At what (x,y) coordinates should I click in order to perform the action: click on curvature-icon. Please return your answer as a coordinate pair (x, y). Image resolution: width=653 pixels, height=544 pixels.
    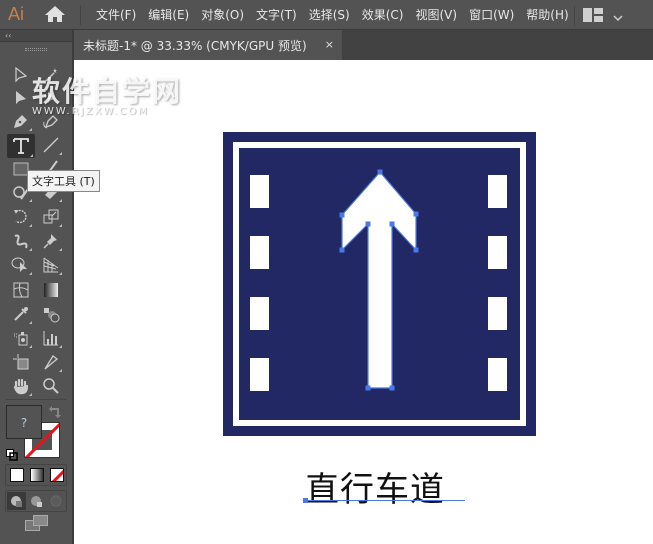
    Looking at the image, I should click on (50, 122).